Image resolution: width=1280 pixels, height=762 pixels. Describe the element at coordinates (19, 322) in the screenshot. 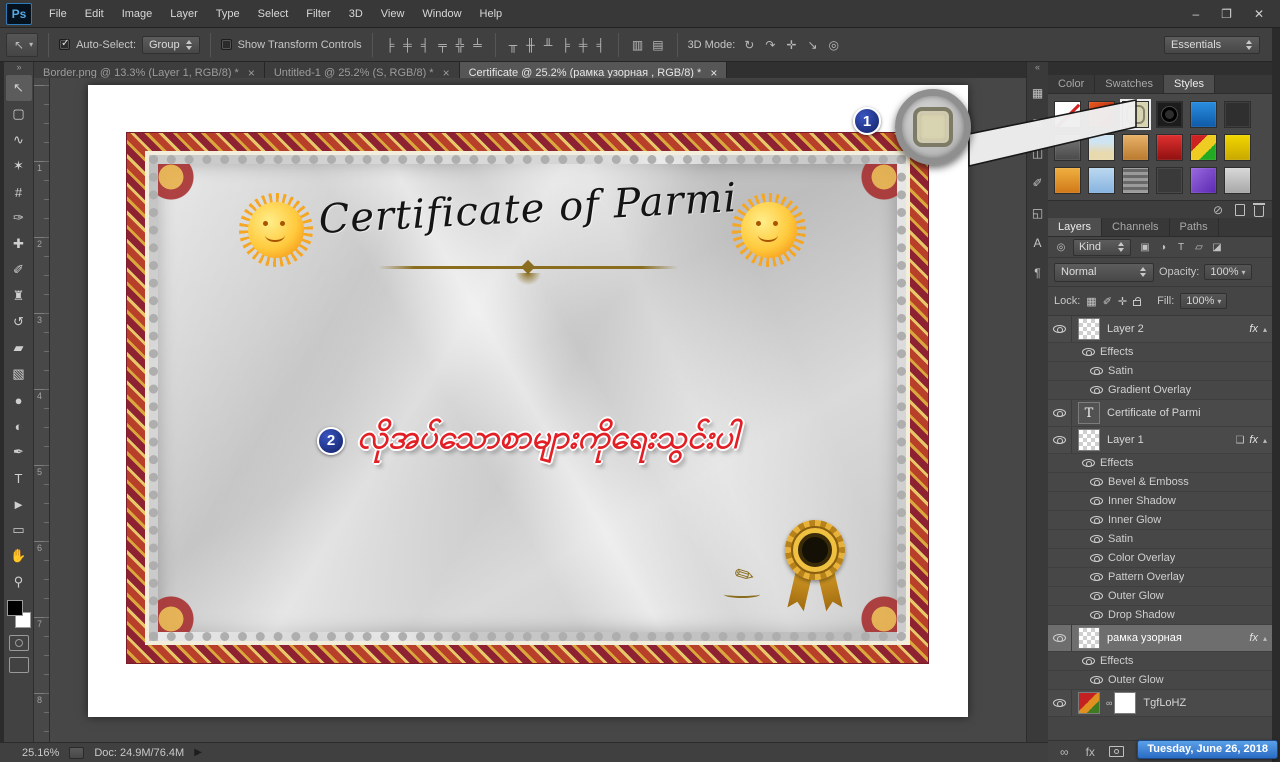

I see `history-brush-tool: ↺` at that location.